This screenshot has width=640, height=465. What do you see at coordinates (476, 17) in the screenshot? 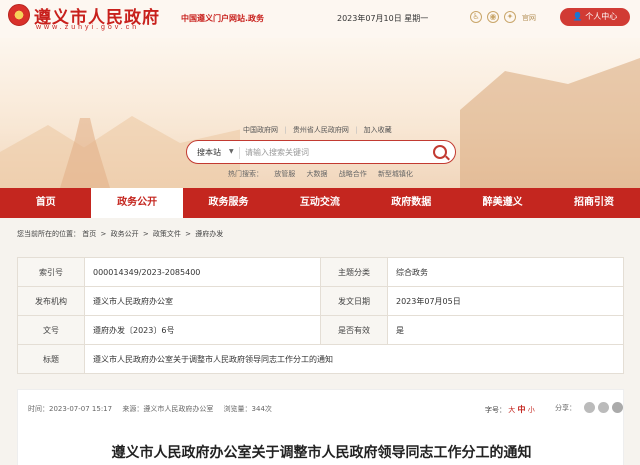
I see `accessibility-icon: ♿` at bounding box center [476, 17].